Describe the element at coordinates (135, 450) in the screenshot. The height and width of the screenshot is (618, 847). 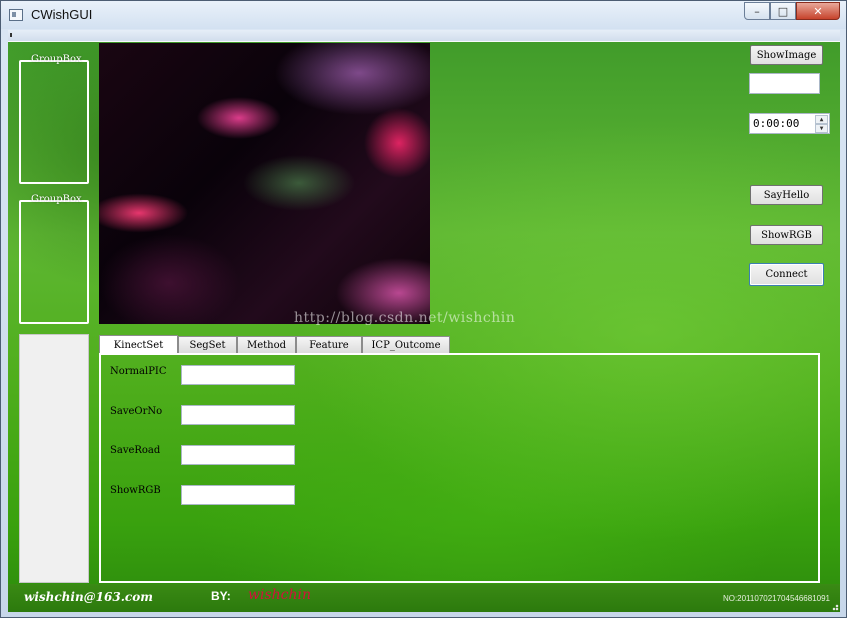
I see `saveroad-label: SaveRoad` at that location.